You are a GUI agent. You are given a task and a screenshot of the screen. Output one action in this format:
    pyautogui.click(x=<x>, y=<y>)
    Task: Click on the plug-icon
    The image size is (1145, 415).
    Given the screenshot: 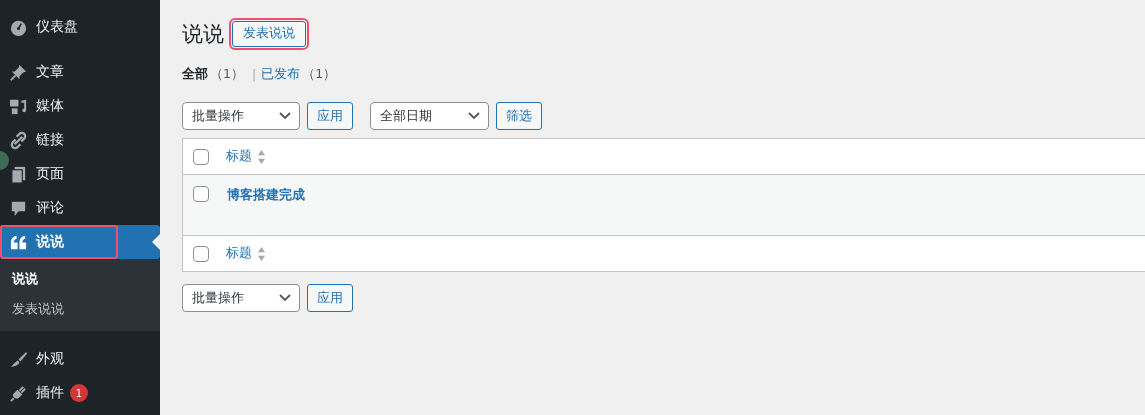 What is the action you would take?
    pyautogui.click(x=18, y=393)
    